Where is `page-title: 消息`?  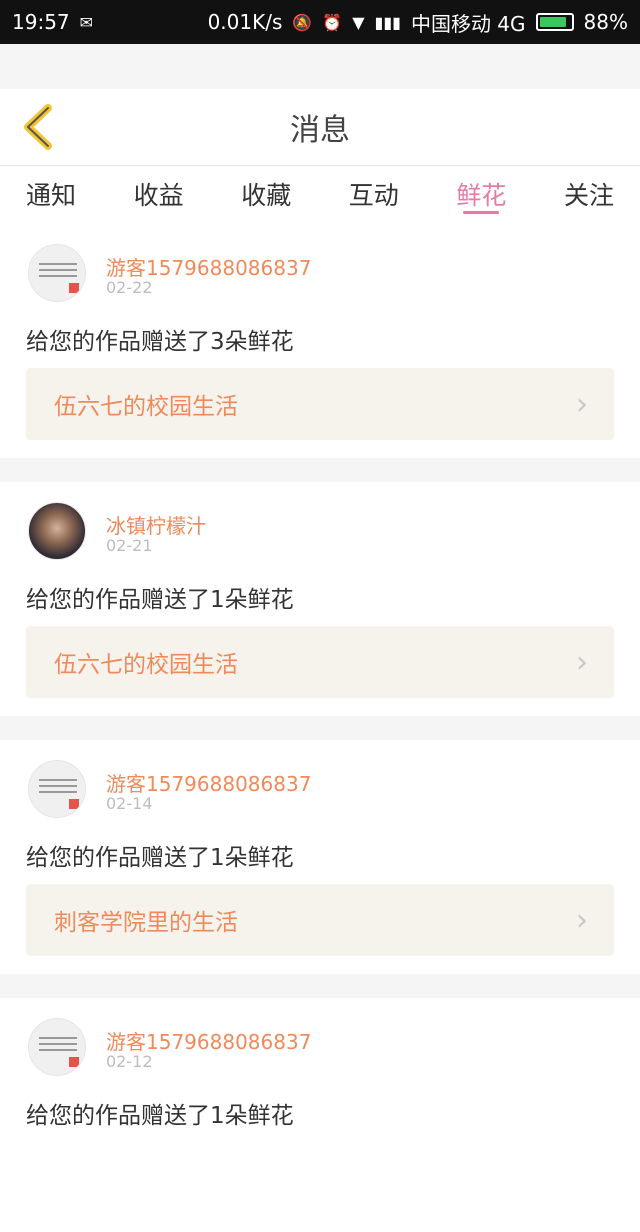
page-title: 消息 is located at coordinates (320, 130).